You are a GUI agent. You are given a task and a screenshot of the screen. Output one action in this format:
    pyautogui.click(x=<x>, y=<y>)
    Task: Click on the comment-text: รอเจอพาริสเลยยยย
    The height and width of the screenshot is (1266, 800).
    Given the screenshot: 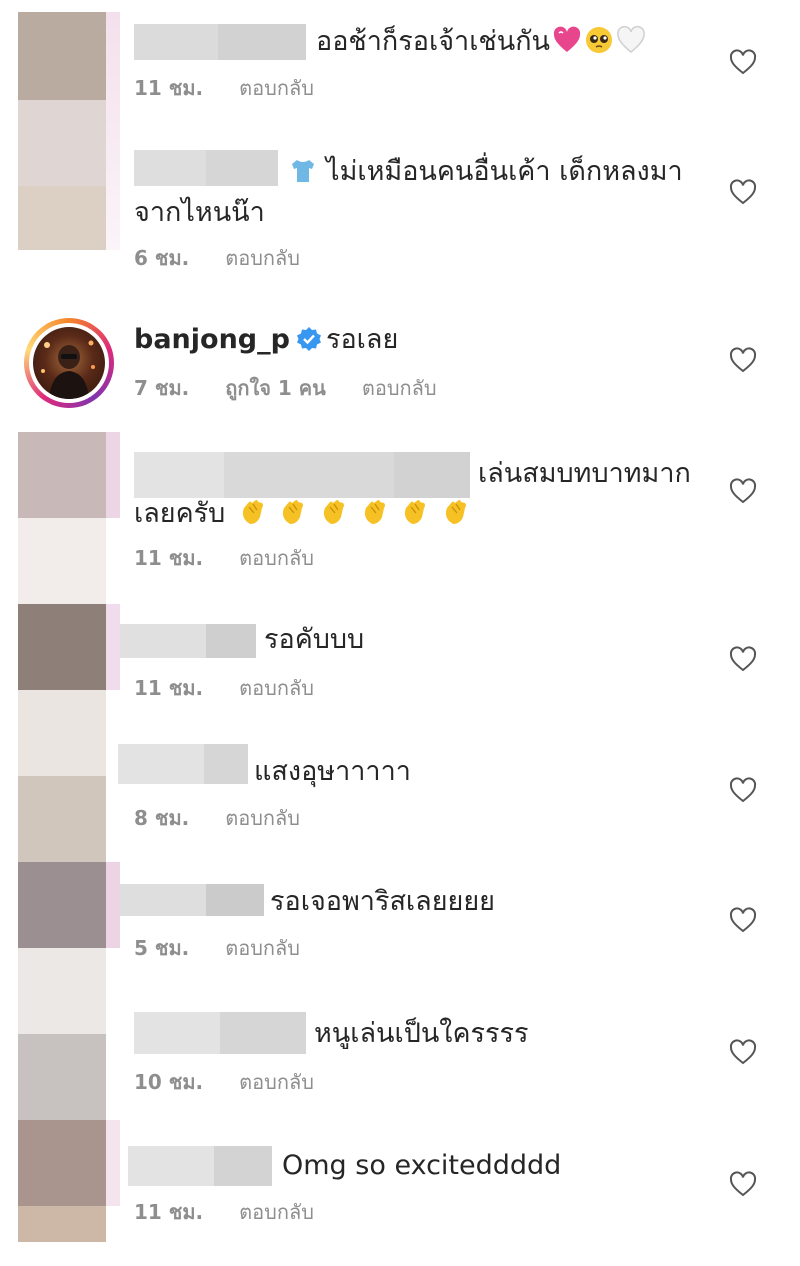 What is the action you would take?
    pyautogui.click(x=382, y=901)
    